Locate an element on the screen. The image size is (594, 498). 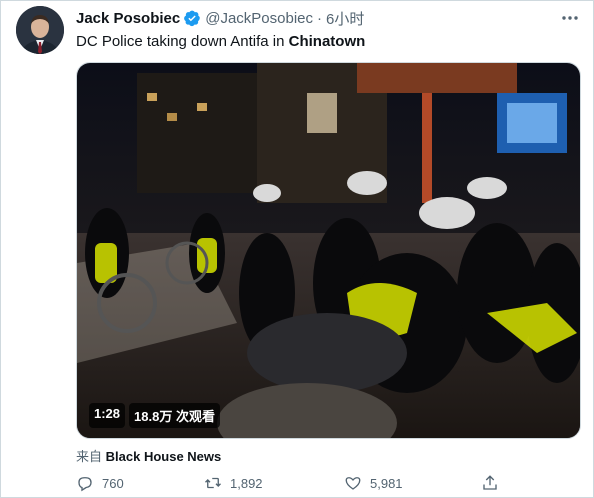
author-handle: @JackPosobiec is located at coordinates (259, 18).